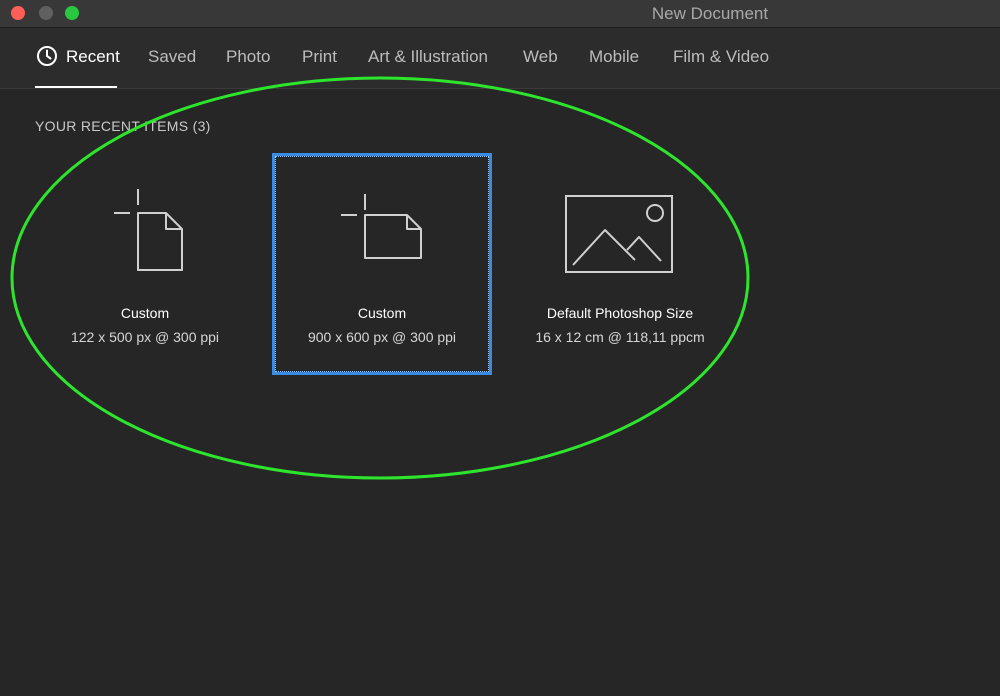 The height and width of the screenshot is (696, 1000). What do you see at coordinates (382, 337) in the screenshot?
I see `item-dimensions: 900 x 600 px @ 300 ppi` at bounding box center [382, 337].